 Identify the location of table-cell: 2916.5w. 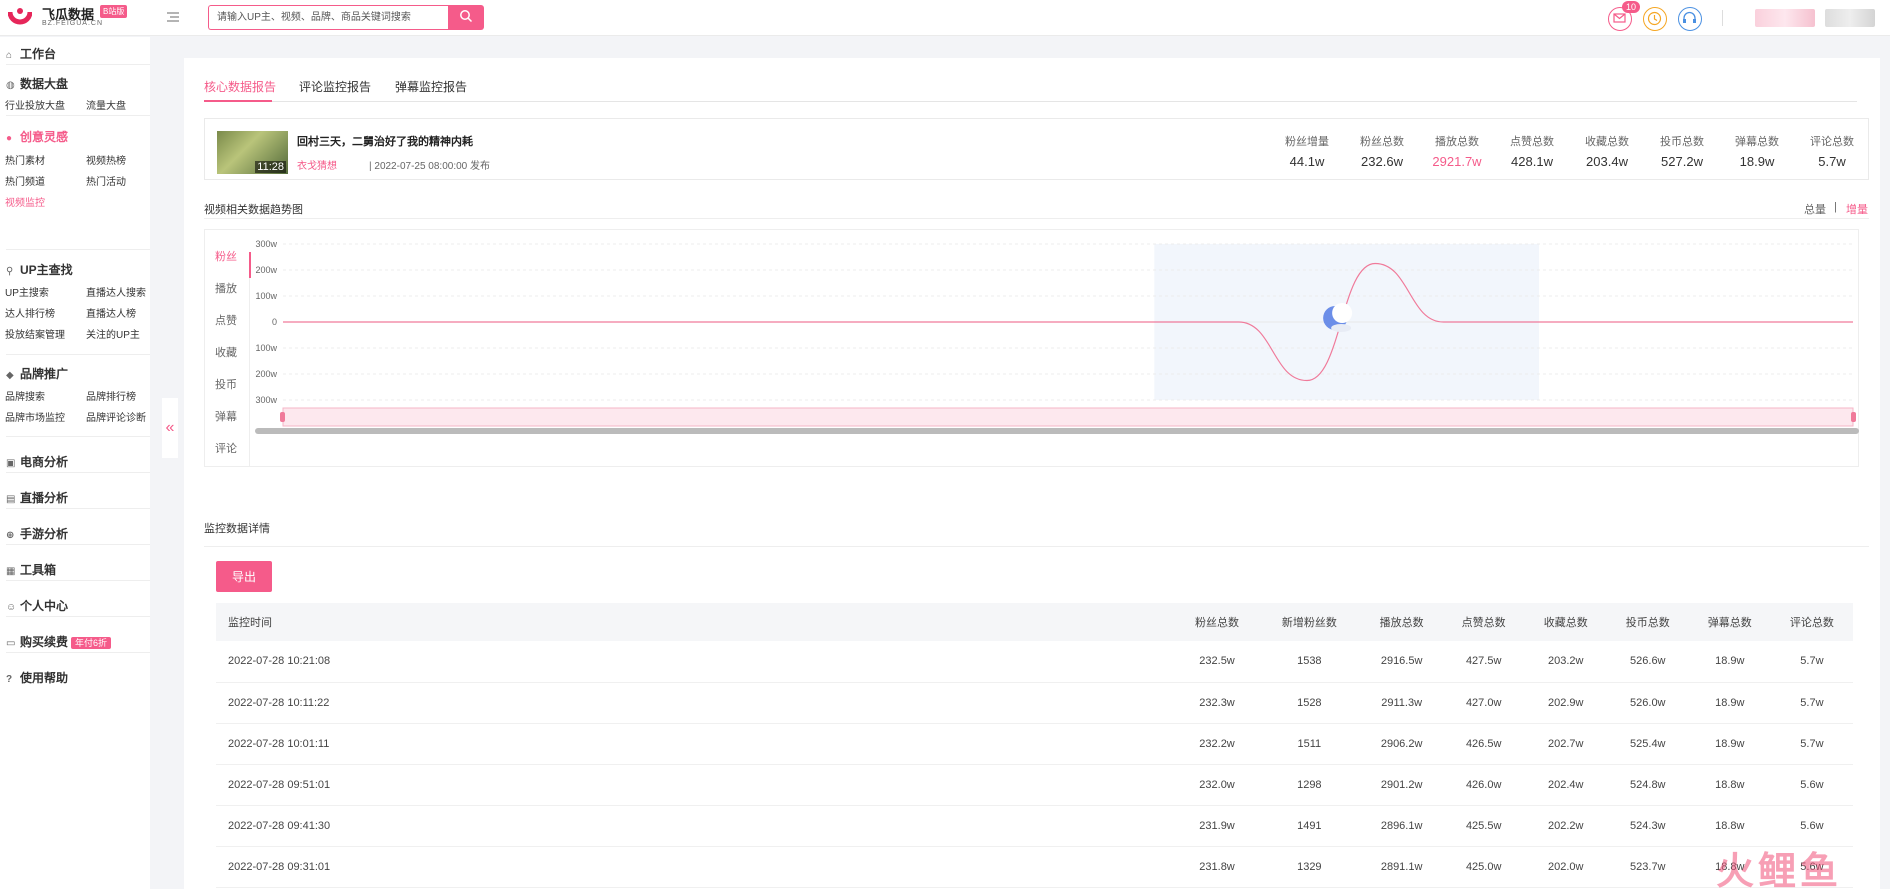
(1401, 662).